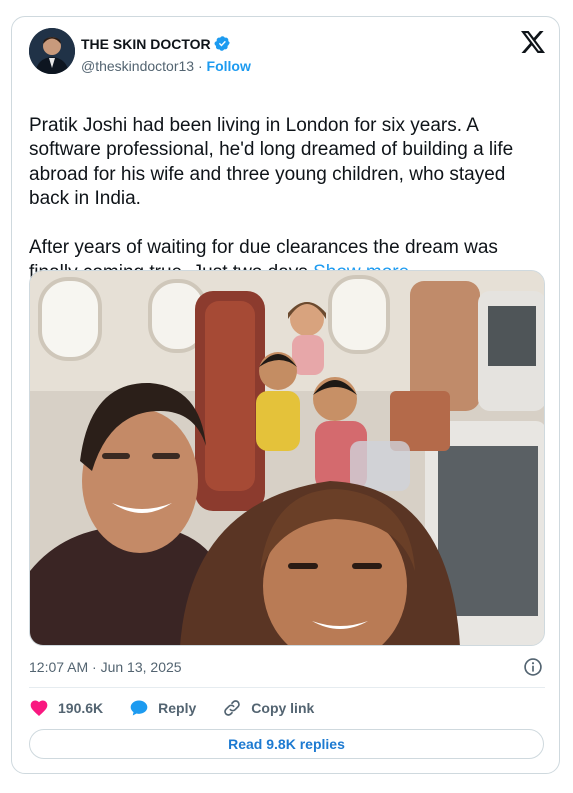  Describe the element at coordinates (137, 66) in the screenshot. I see `author-handle: @theskindoctor13` at that location.